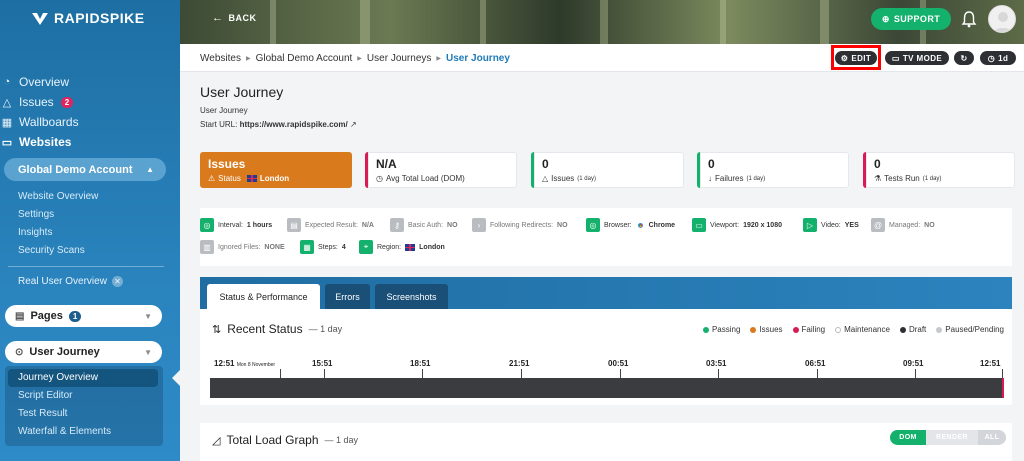  What do you see at coordinates (699, 225) in the screenshot?
I see `monitor-icon: ▭` at bounding box center [699, 225].